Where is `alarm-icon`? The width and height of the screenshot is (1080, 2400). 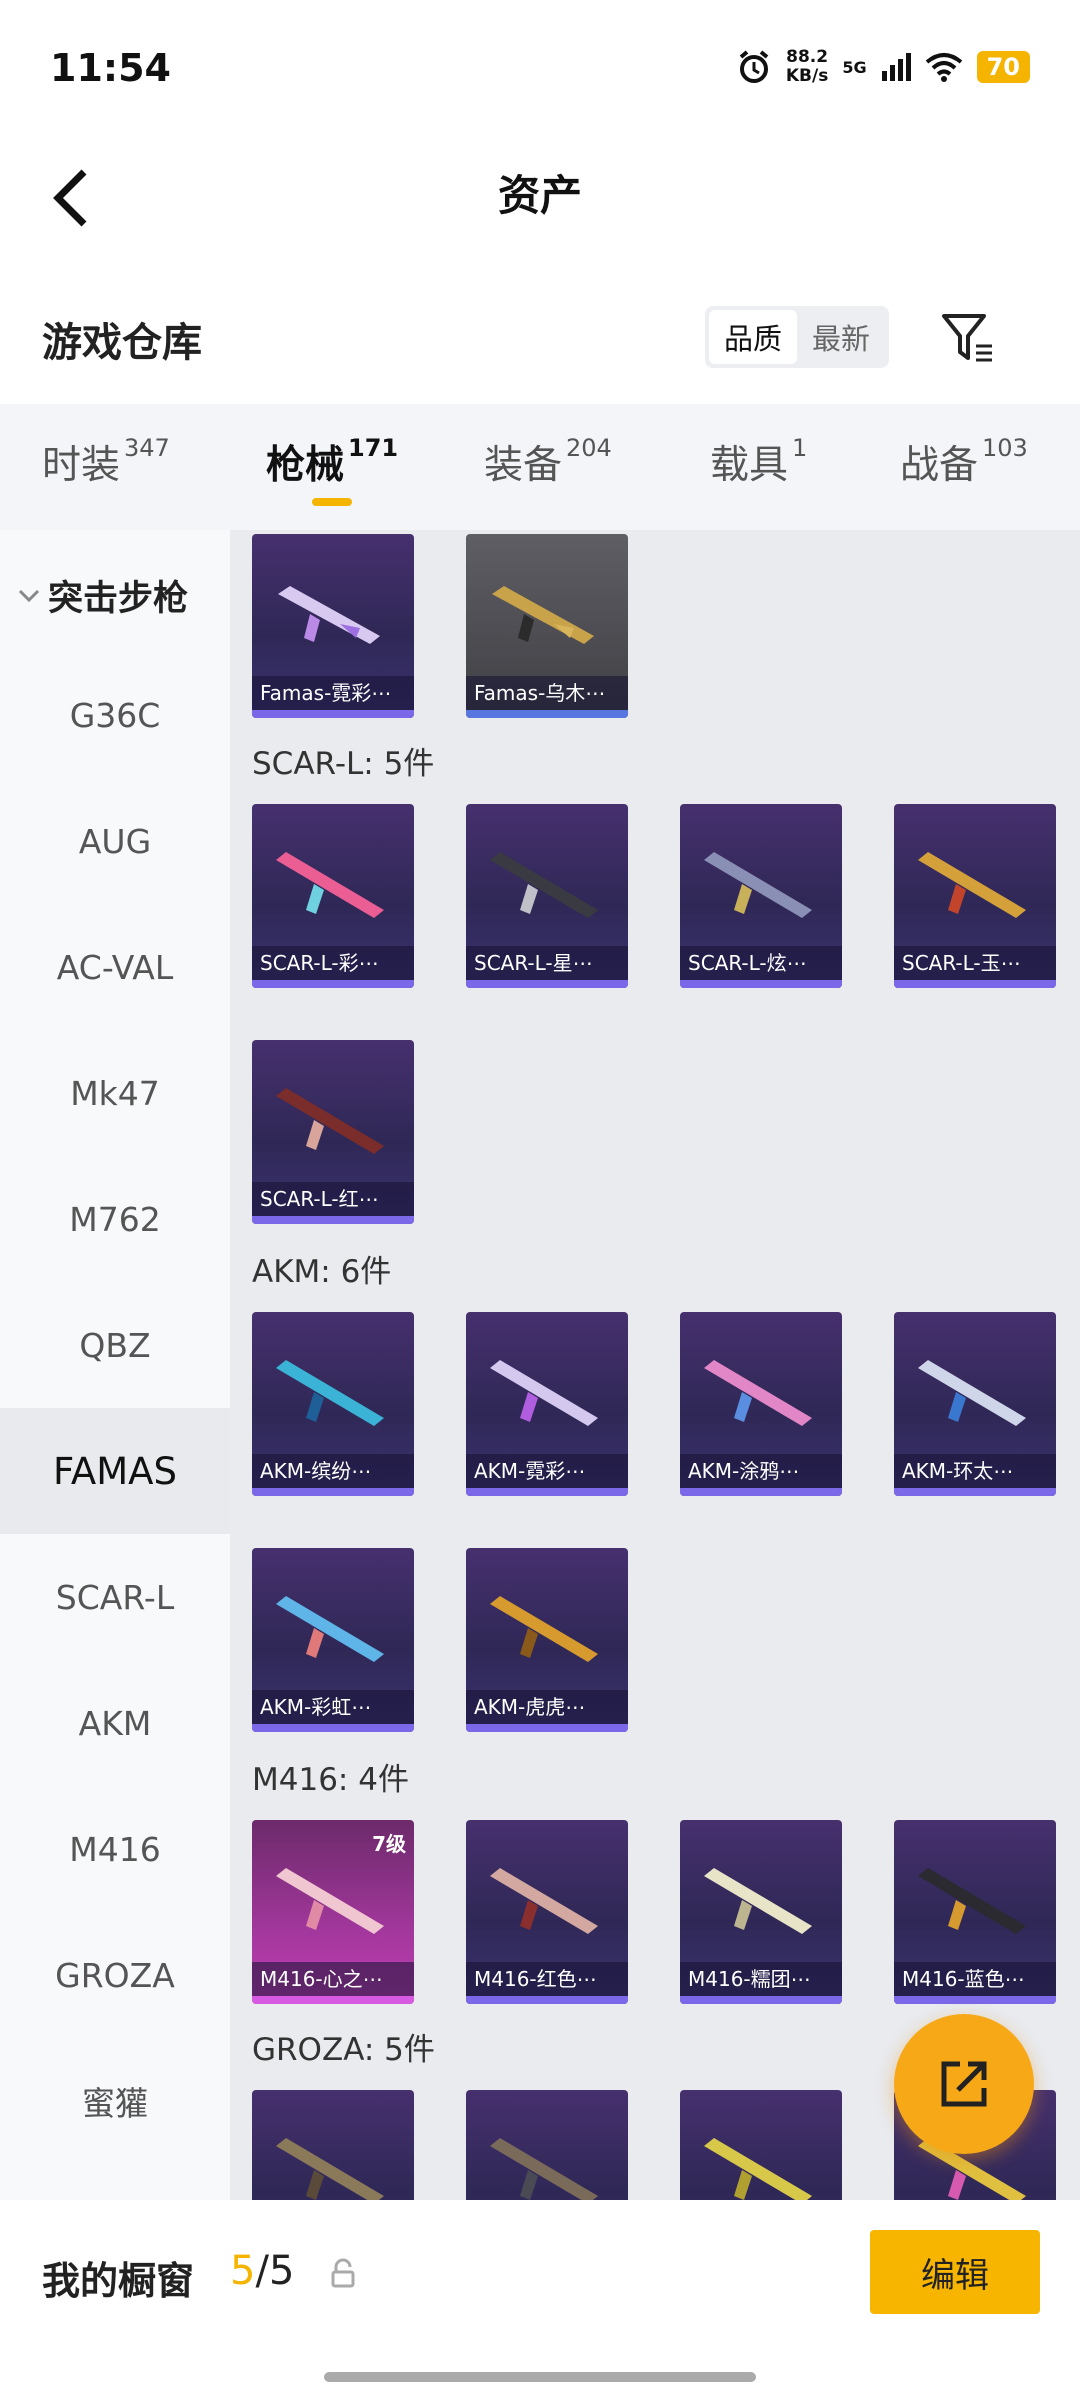
alarm-icon is located at coordinates (754, 66).